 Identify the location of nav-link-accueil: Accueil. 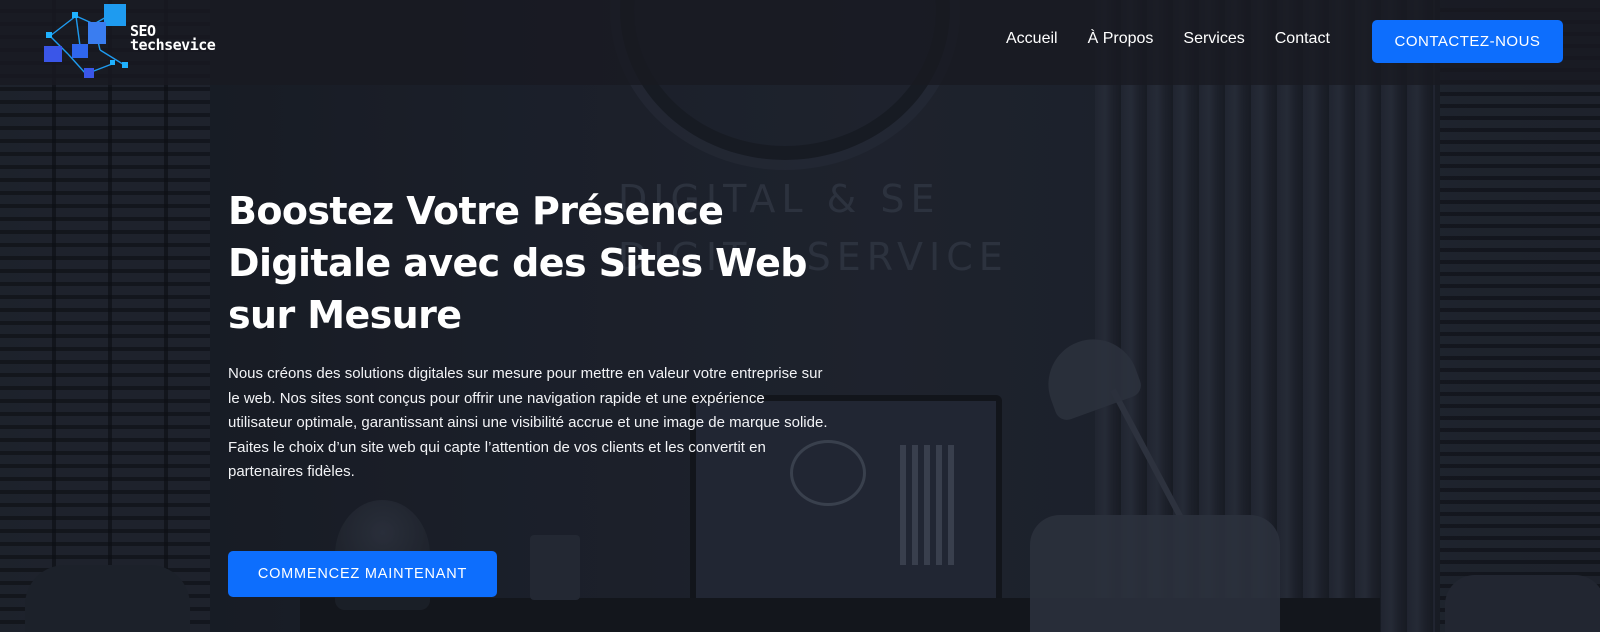
(1032, 39).